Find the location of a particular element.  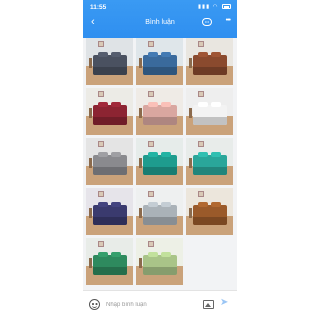

chat-bubble-icon: ••• is located at coordinates (207, 22).